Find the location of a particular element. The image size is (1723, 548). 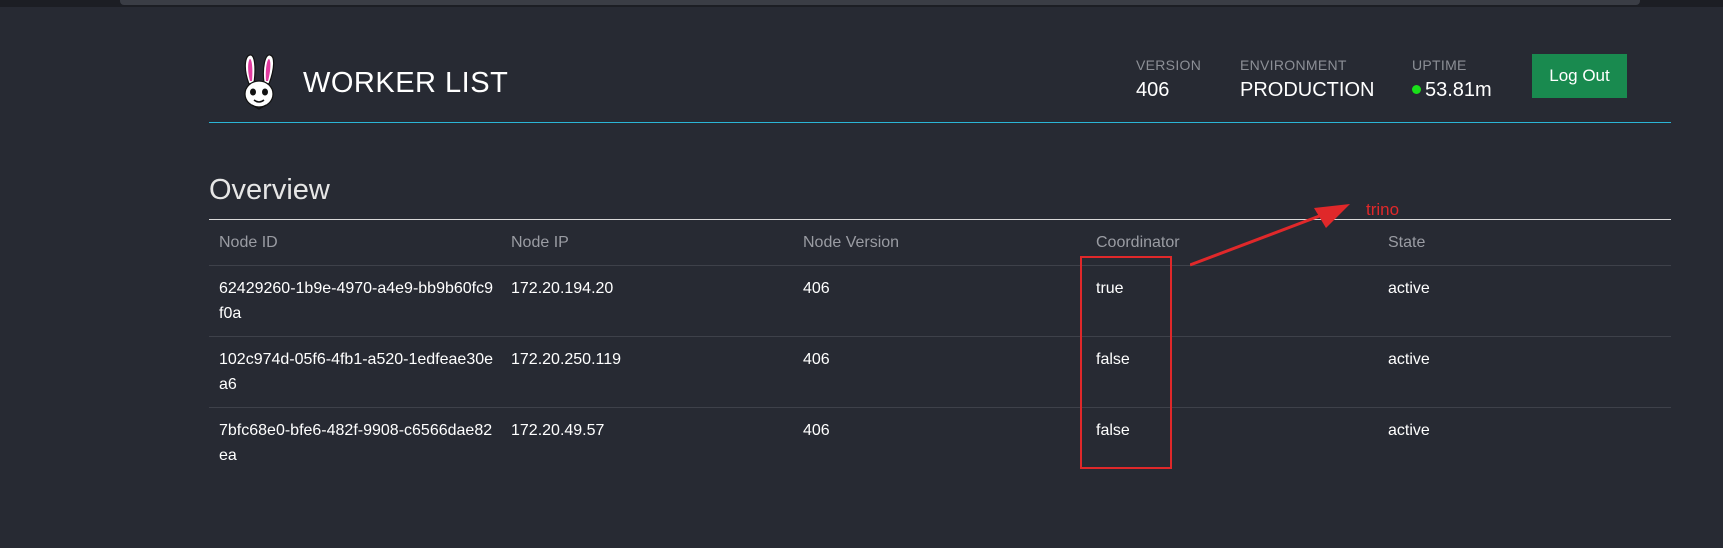

version-label: VERSION is located at coordinates (1169, 65).